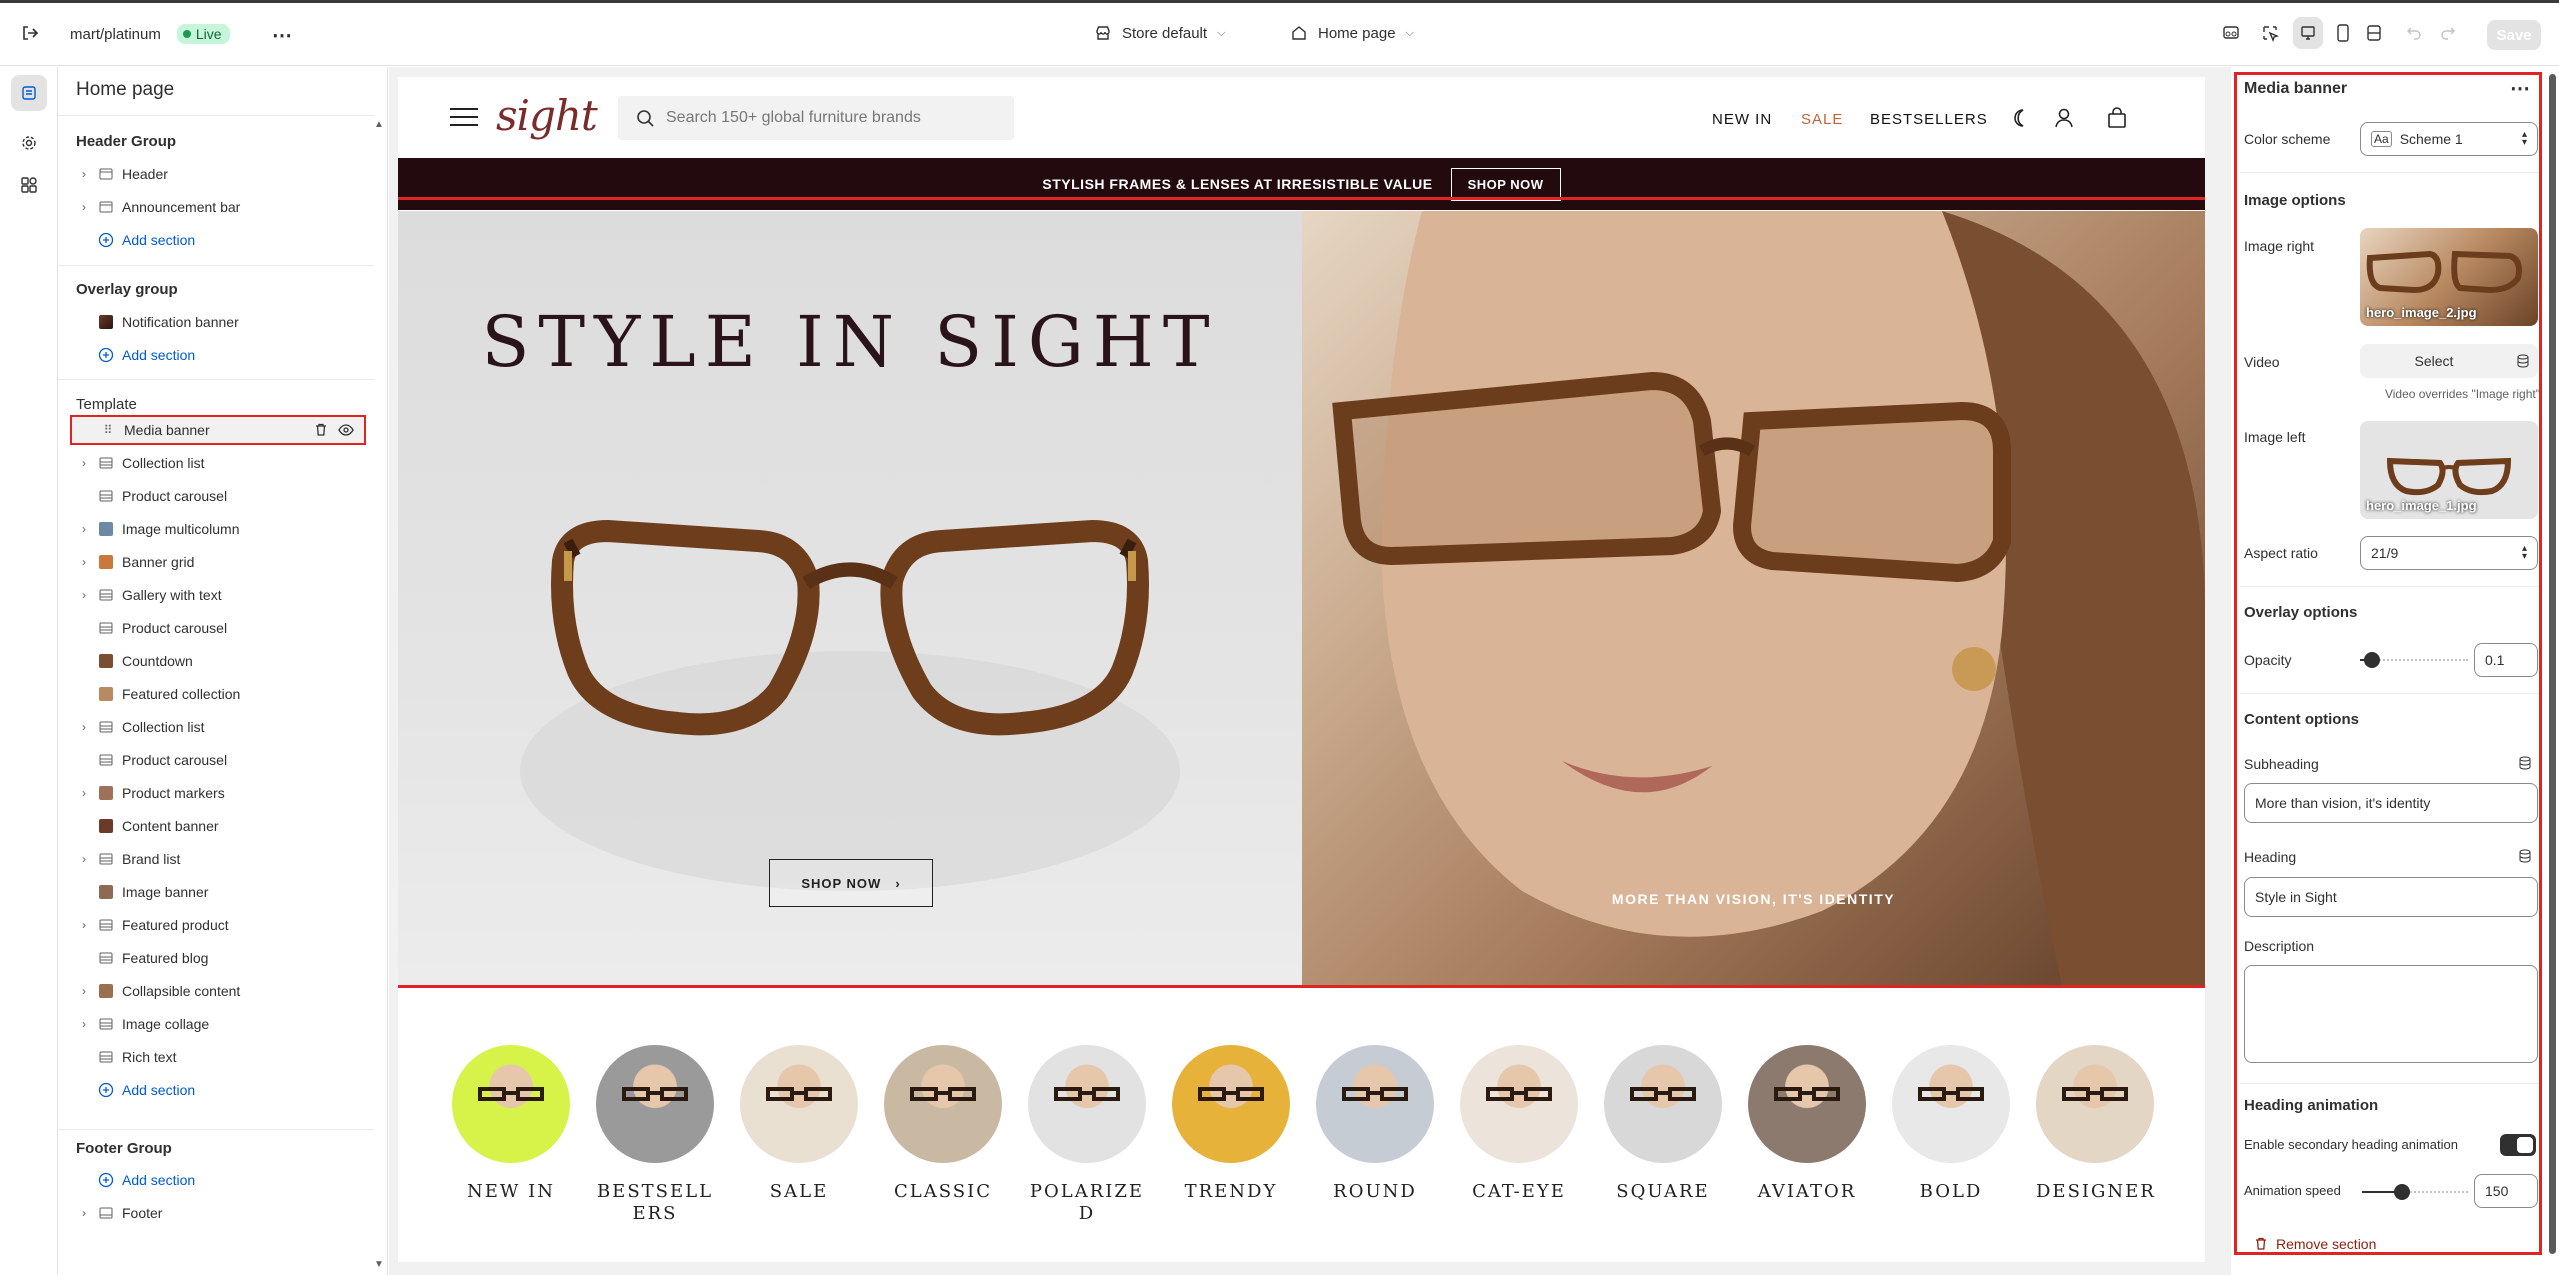 The height and width of the screenshot is (1275, 2559). I want to click on section-item-featured-product: › Featured product, so click(218, 925).